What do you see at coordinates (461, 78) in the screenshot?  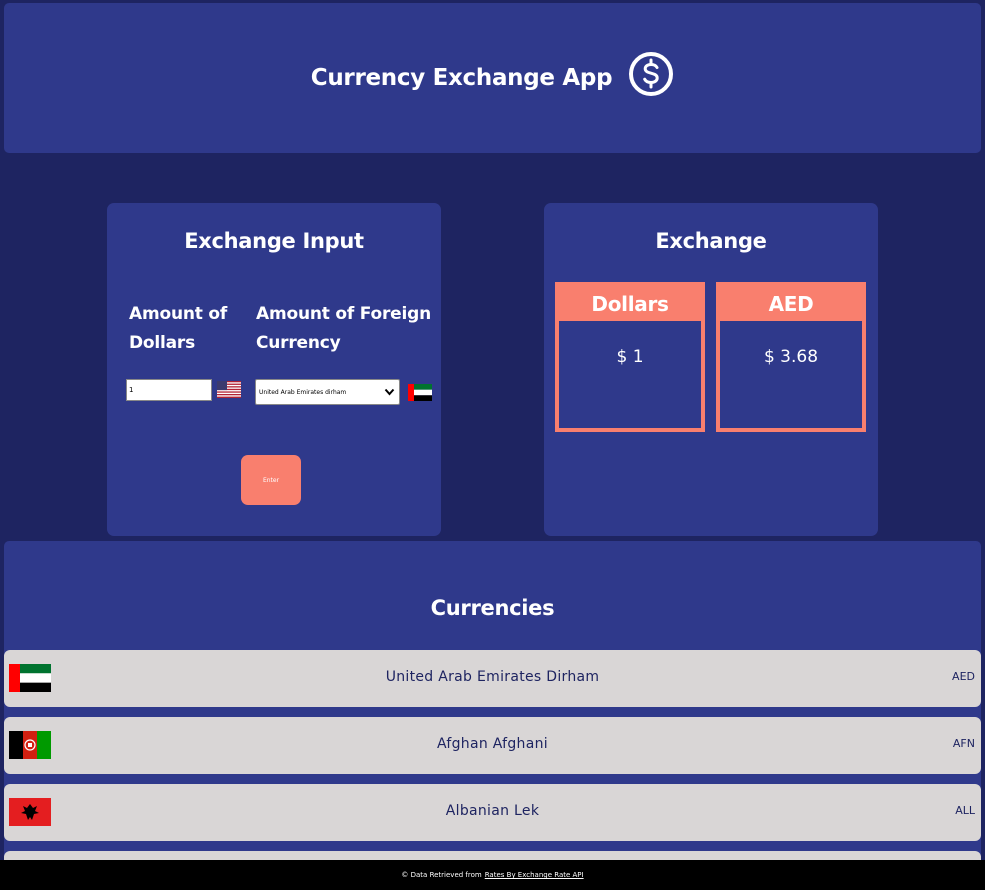 I see `page-title: Currency Exchange App` at bounding box center [461, 78].